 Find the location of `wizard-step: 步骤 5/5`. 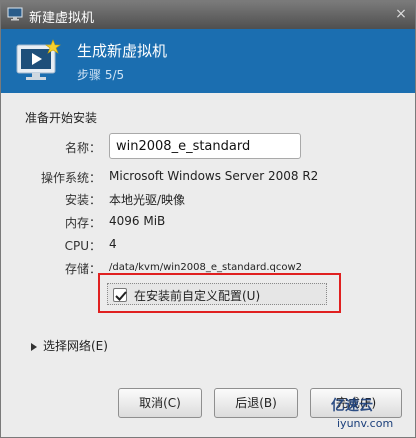

wizard-step: 步骤 5/5 is located at coordinates (101, 75).